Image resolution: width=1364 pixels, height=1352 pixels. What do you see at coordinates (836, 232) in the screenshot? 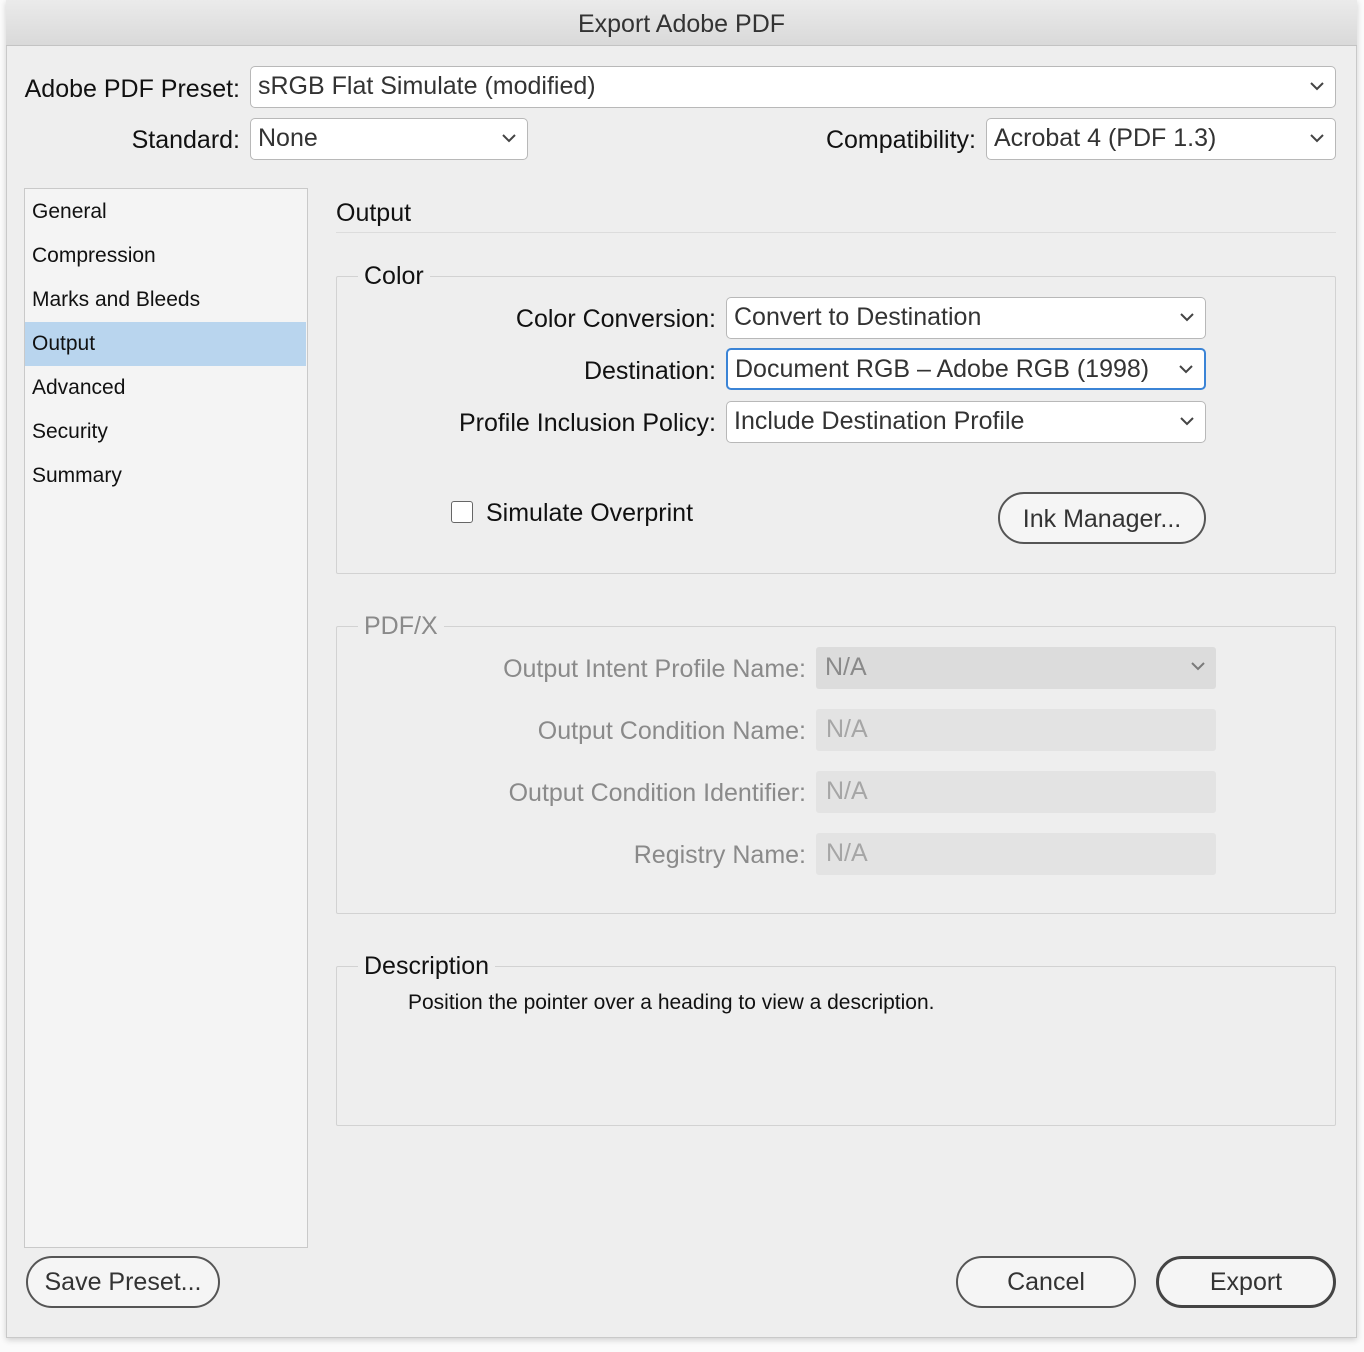
I see `title-divider` at bounding box center [836, 232].